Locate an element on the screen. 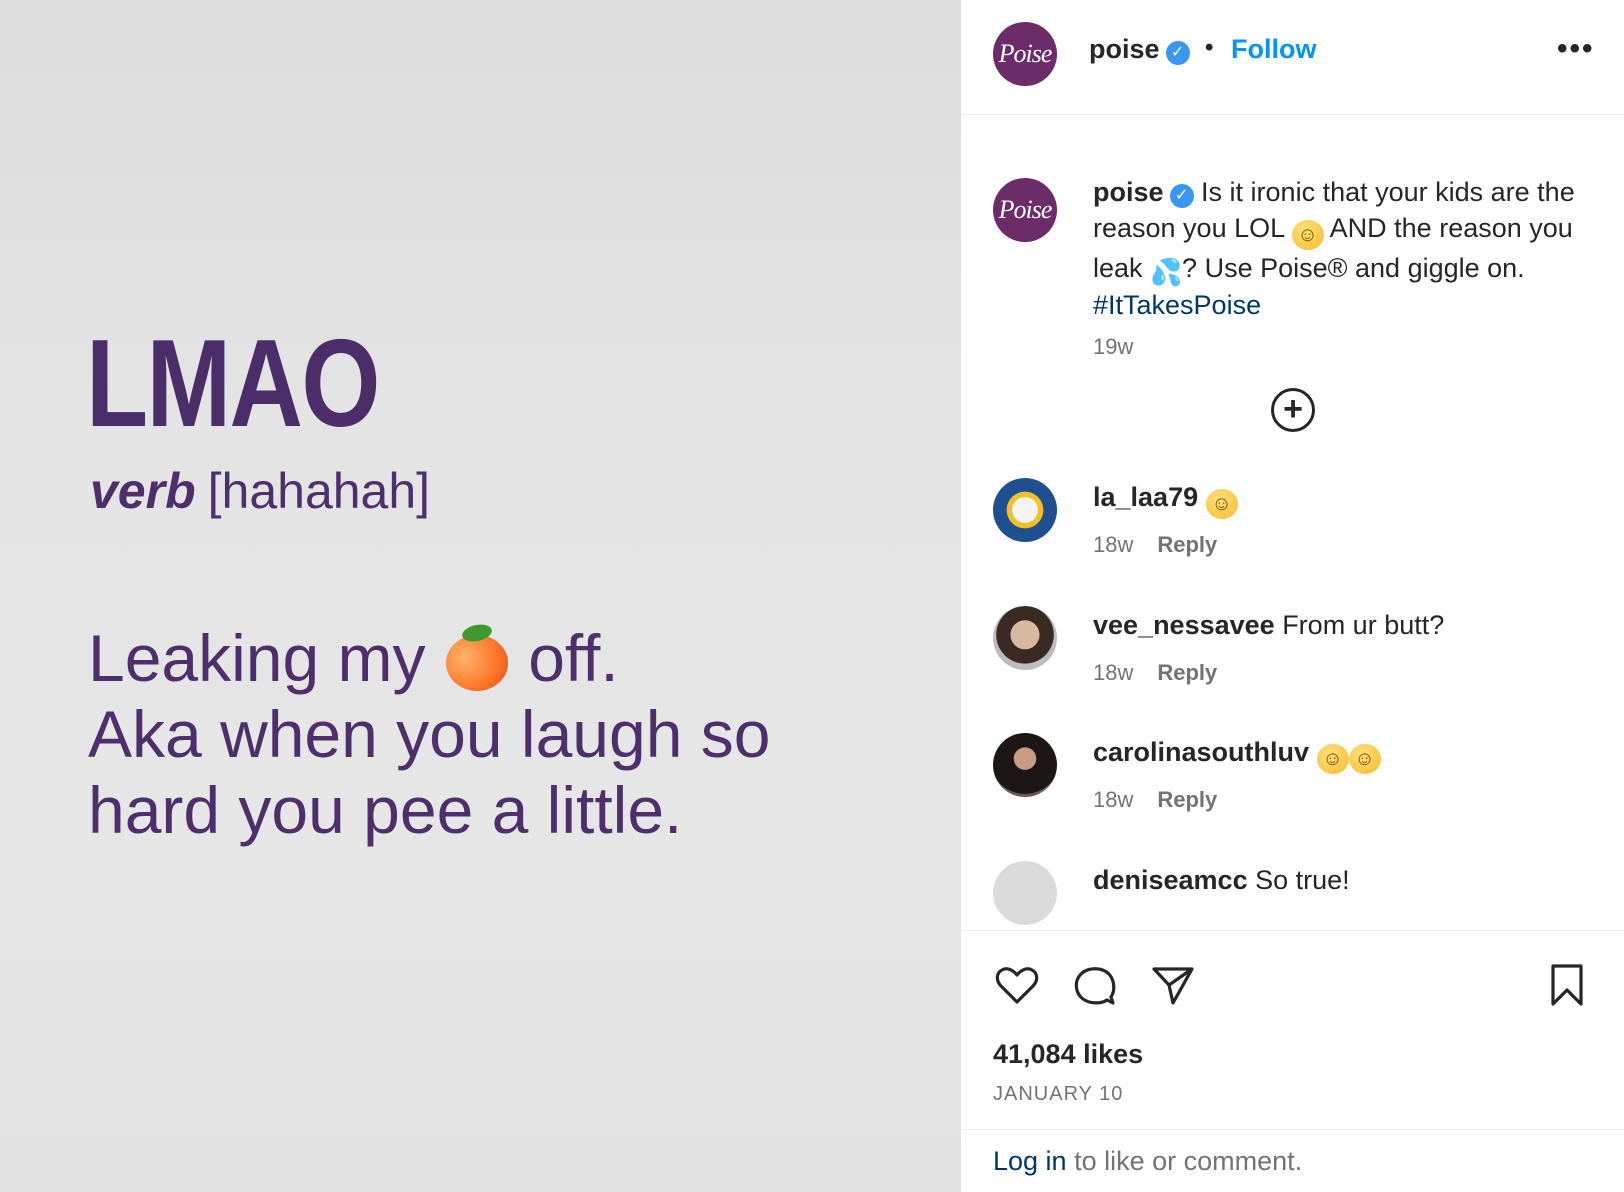 The image size is (1624, 1192). login-link: Log in is located at coordinates (1030, 1161).